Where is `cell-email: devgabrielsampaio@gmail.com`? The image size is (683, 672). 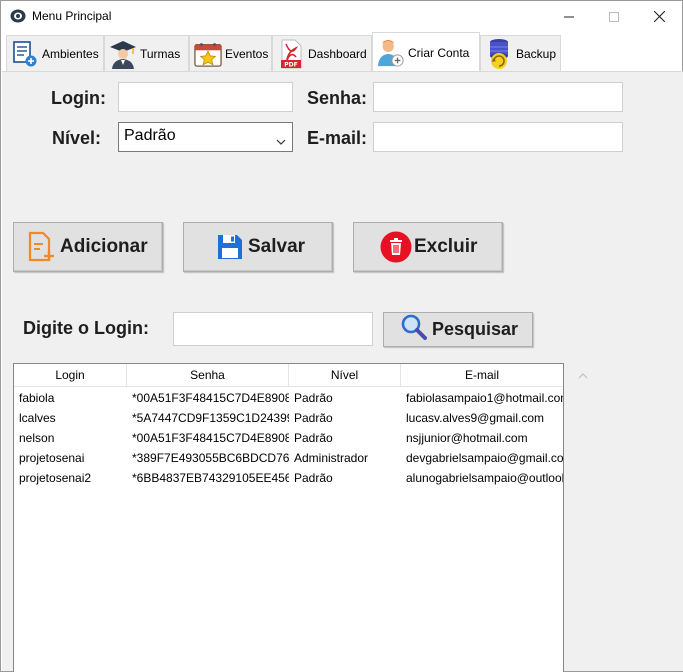
cell-email: devgabrielsampaio@gmail.com is located at coordinates (484, 458).